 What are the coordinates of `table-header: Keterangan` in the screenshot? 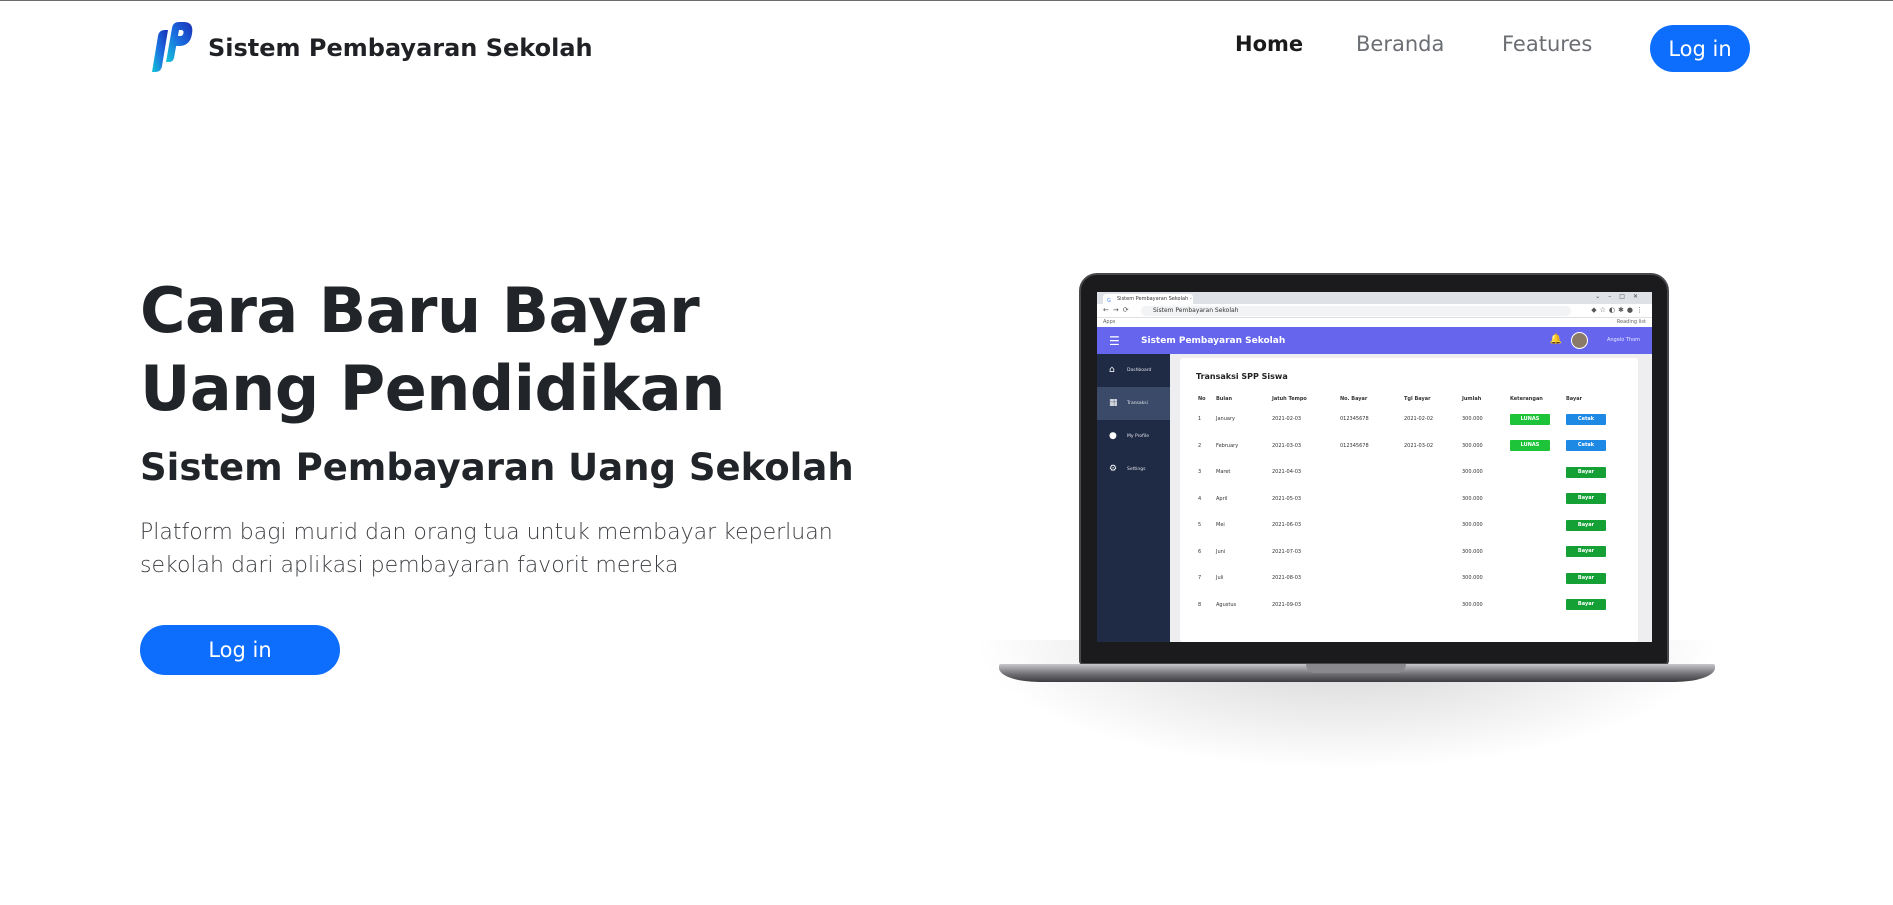 It's located at (1526, 399).